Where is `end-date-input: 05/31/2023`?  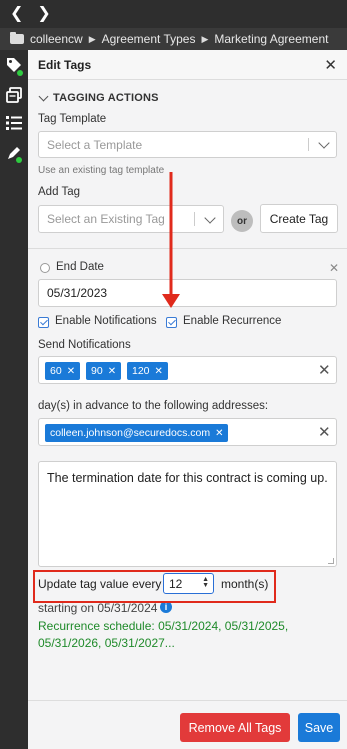 end-date-input: 05/31/2023 is located at coordinates (187, 293).